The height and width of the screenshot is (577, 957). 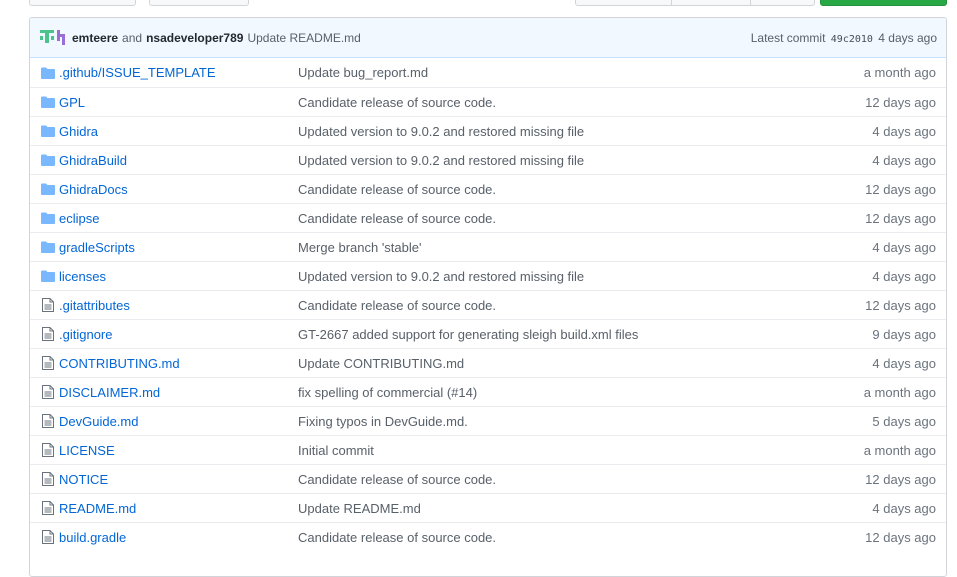 What do you see at coordinates (178, 537) in the screenshot?
I see `file-name-link: build.gradle` at bounding box center [178, 537].